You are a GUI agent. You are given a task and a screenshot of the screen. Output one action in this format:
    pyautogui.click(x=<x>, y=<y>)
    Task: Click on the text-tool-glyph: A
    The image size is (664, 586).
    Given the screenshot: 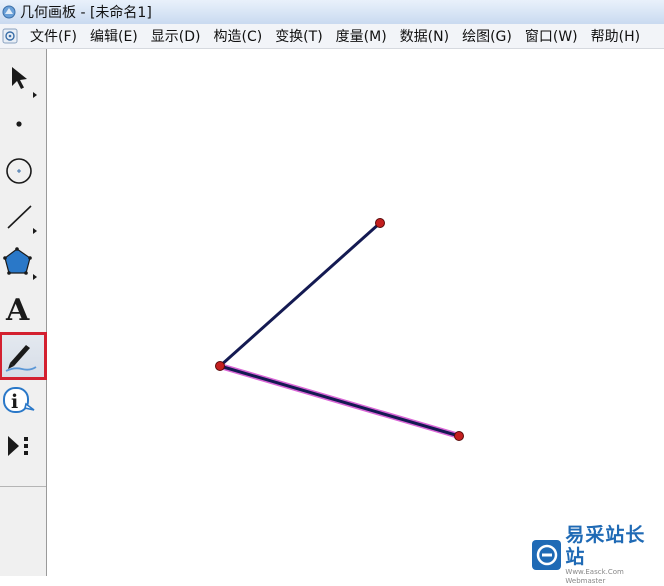 What is the action you would take?
    pyautogui.click(x=17, y=310)
    